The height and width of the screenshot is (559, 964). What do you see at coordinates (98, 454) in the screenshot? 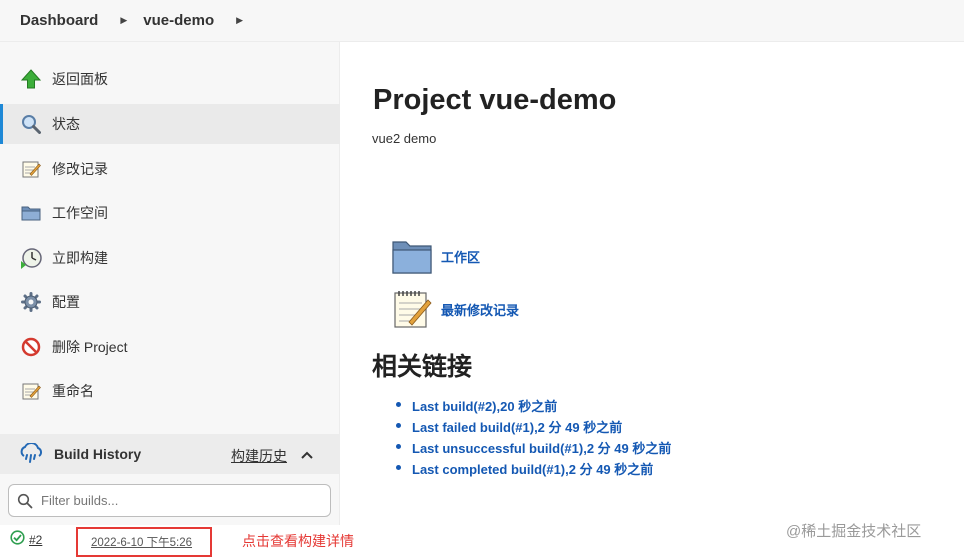
I see `build-history-title: Build History` at bounding box center [98, 454].